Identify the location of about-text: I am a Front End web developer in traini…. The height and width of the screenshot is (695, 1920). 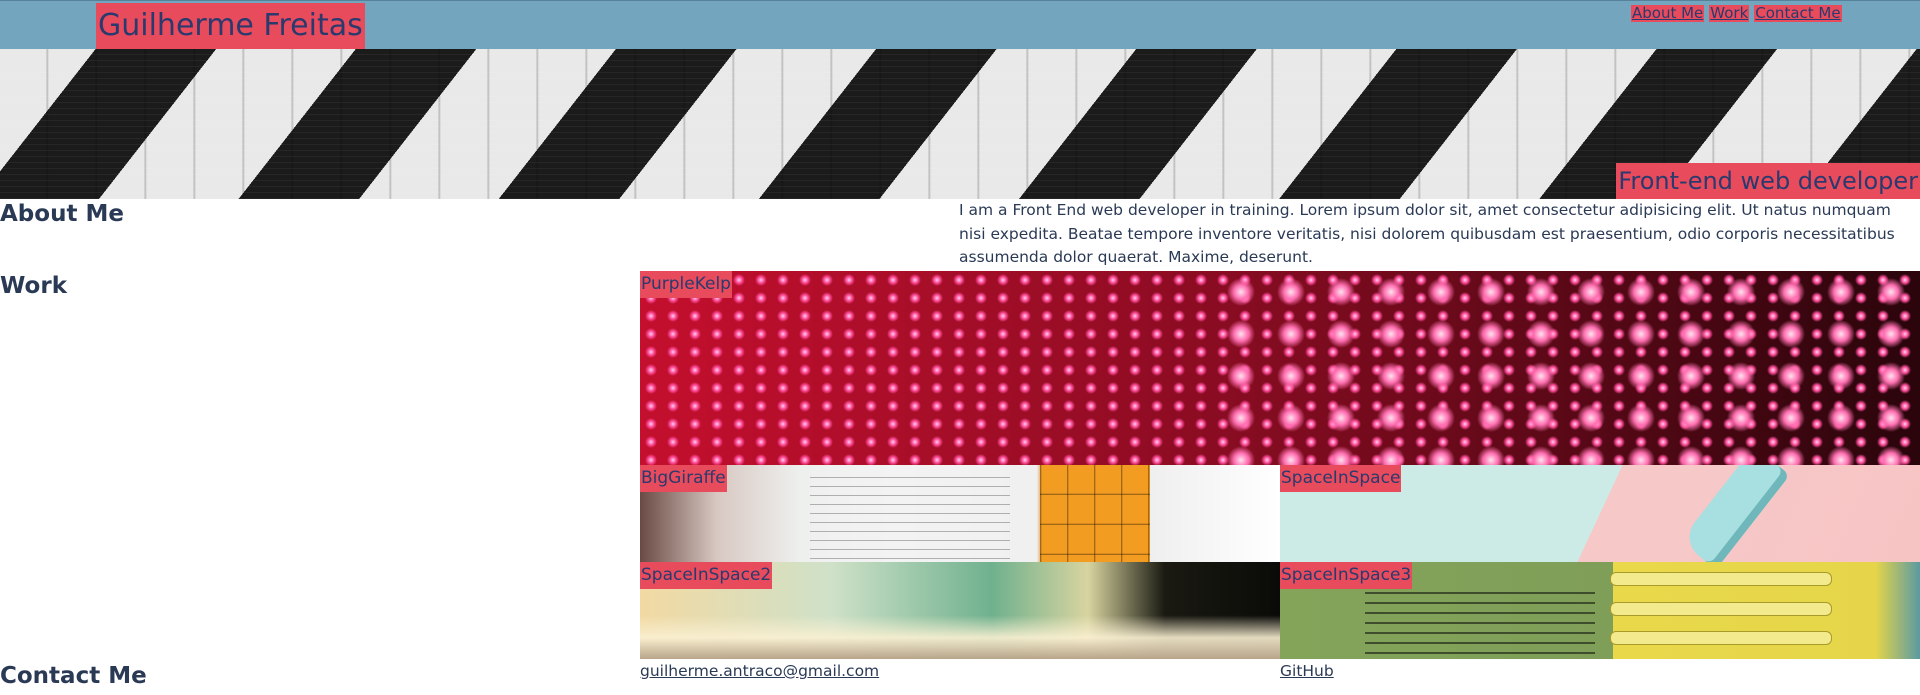
(1427, 233).